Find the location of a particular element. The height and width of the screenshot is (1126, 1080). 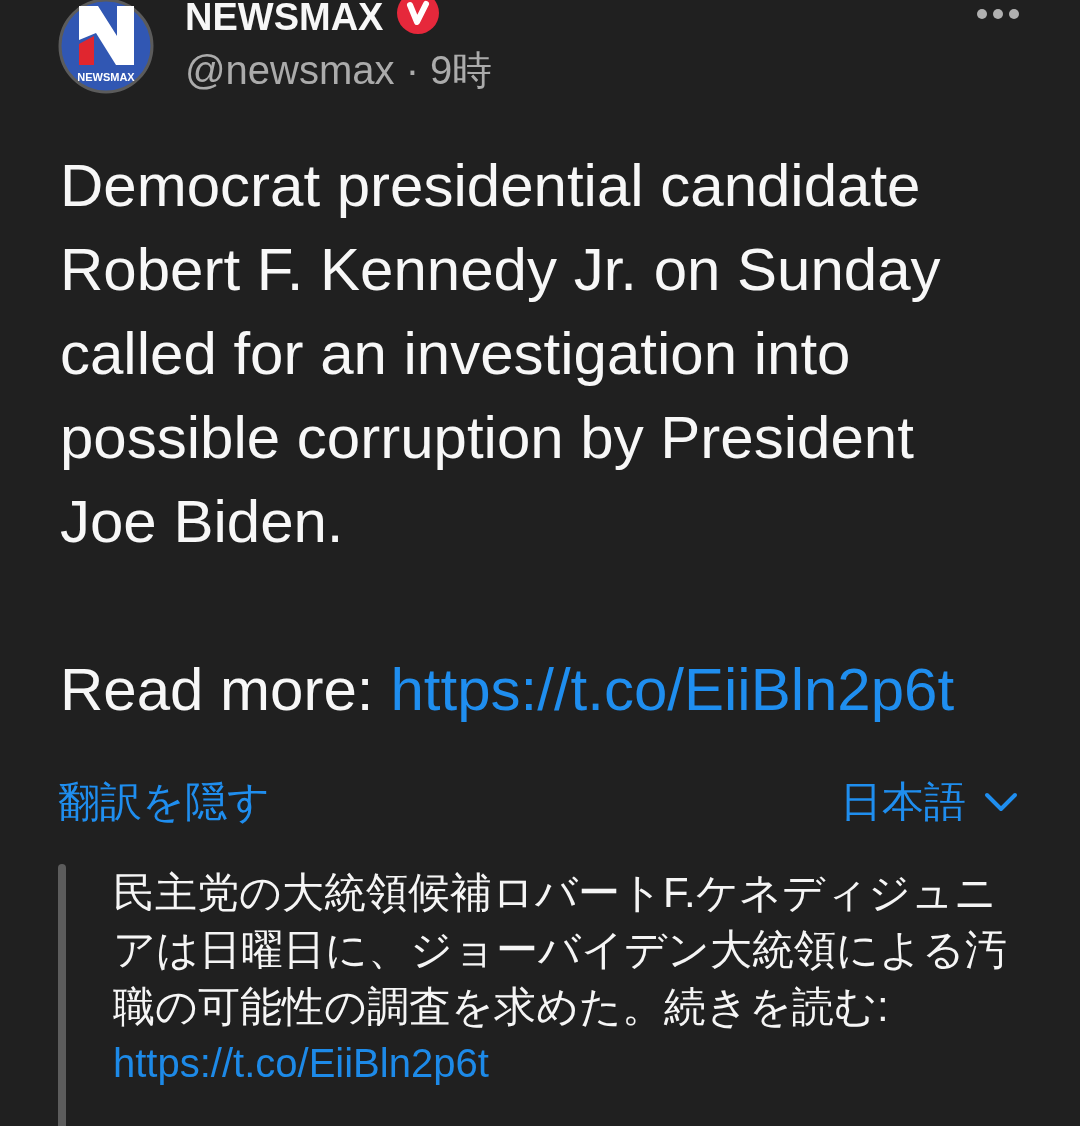

translated-text: 民主党の大統領候補ロバートF.ケネディジュニアは日曜日に、ジョーバイデン大統領による汚職の可能性の調査を求めた。続きを読む: is located at coordinates (560, 950).